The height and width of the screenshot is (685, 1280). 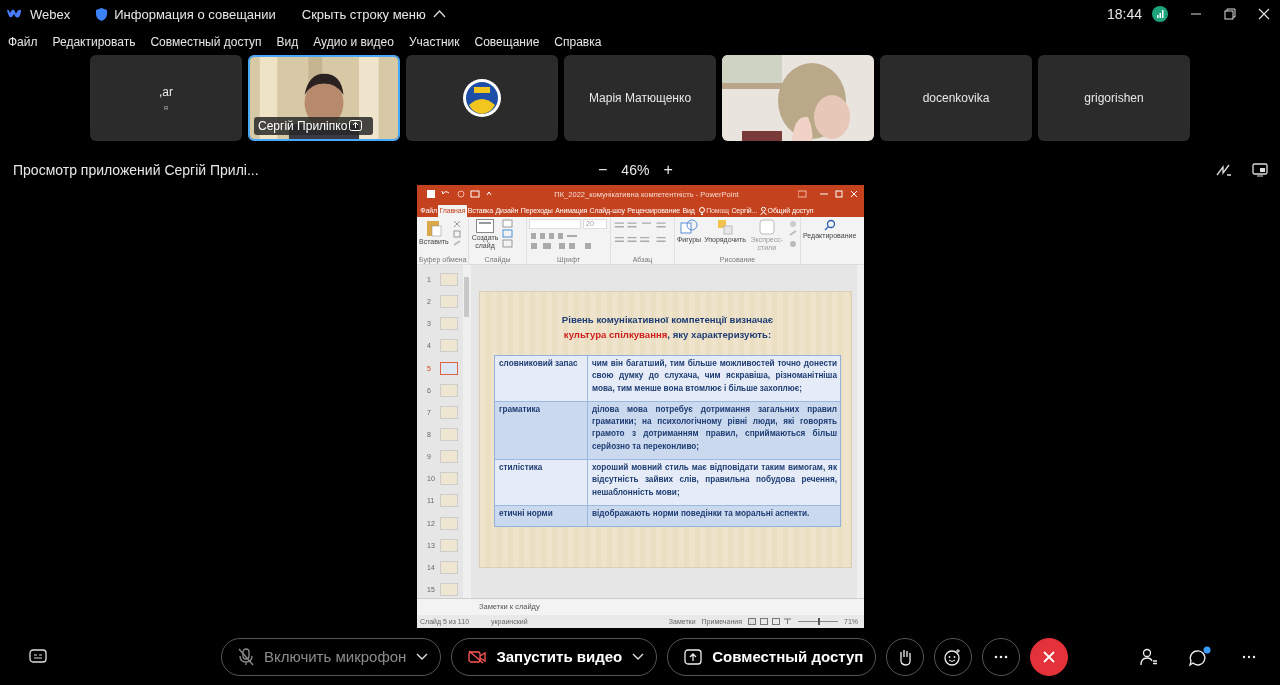 I want to click on zoom-level: 46%, so click(x=635, y=170).